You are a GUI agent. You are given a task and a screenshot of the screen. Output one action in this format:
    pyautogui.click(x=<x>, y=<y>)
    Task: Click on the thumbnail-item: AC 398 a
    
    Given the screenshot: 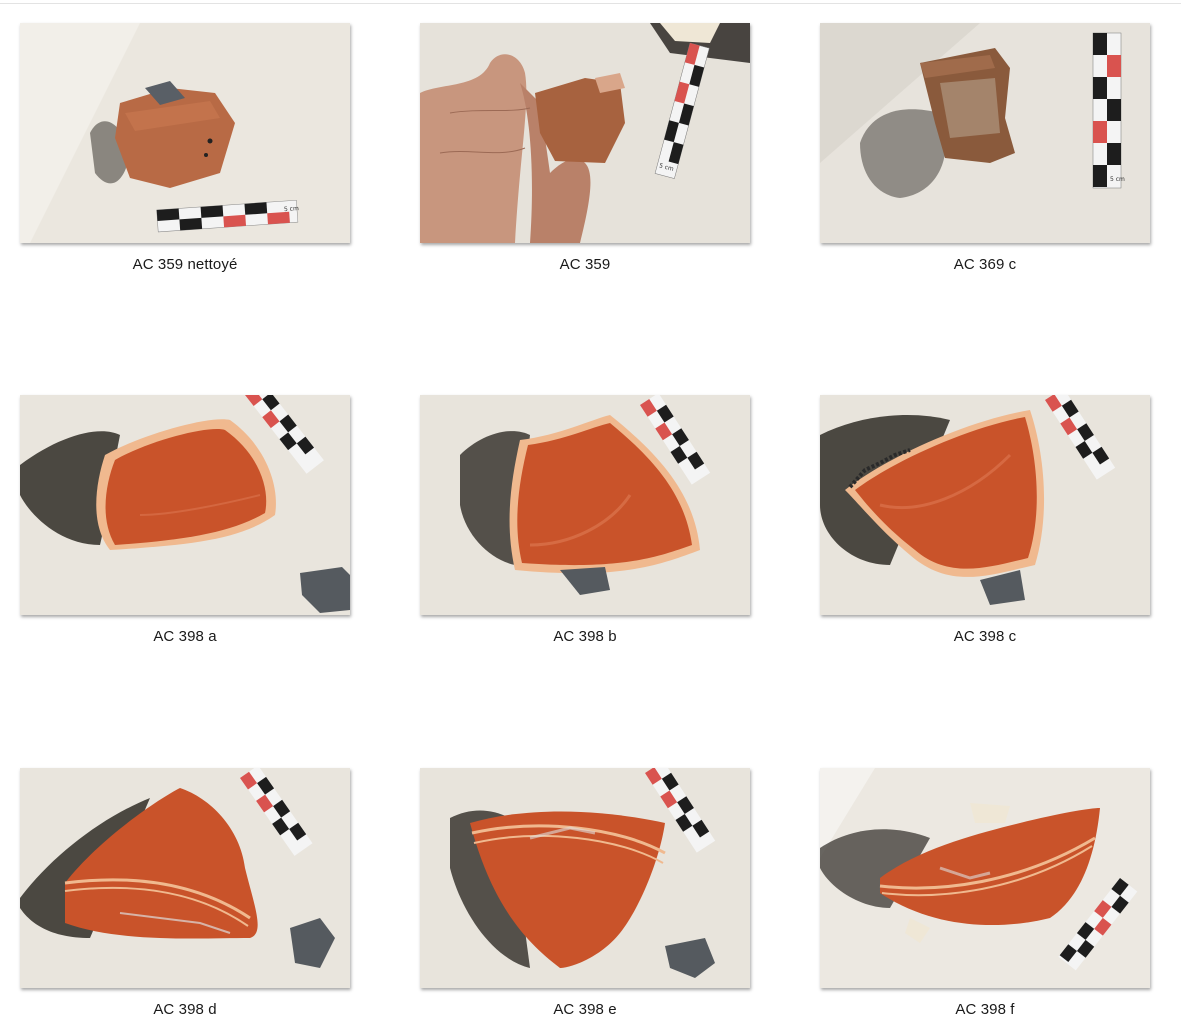 What is the action you would take?
    pyautogui.click(x=185, y=520)
    